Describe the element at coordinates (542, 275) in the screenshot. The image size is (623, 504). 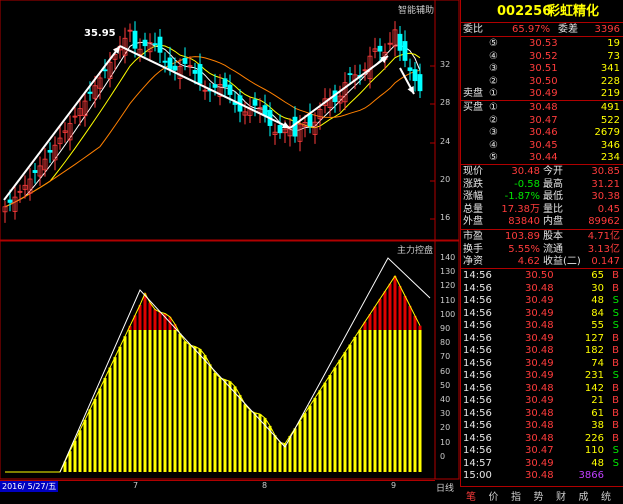
I see `tick-row: 14:56 30.50 65 B` at that location.